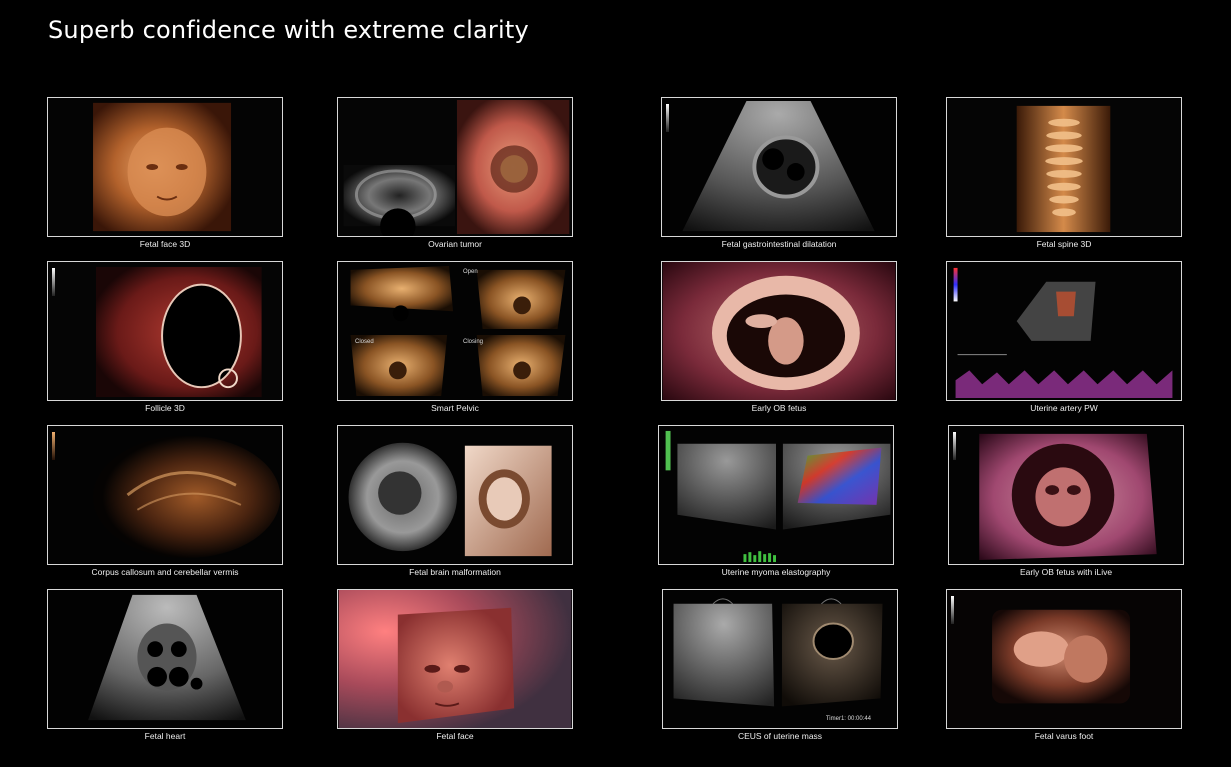  What do you see at coordinates (470, 272) in the screenshot?
I see `smart-pelvic-label-open: Open` at bounding box center [470, 272].